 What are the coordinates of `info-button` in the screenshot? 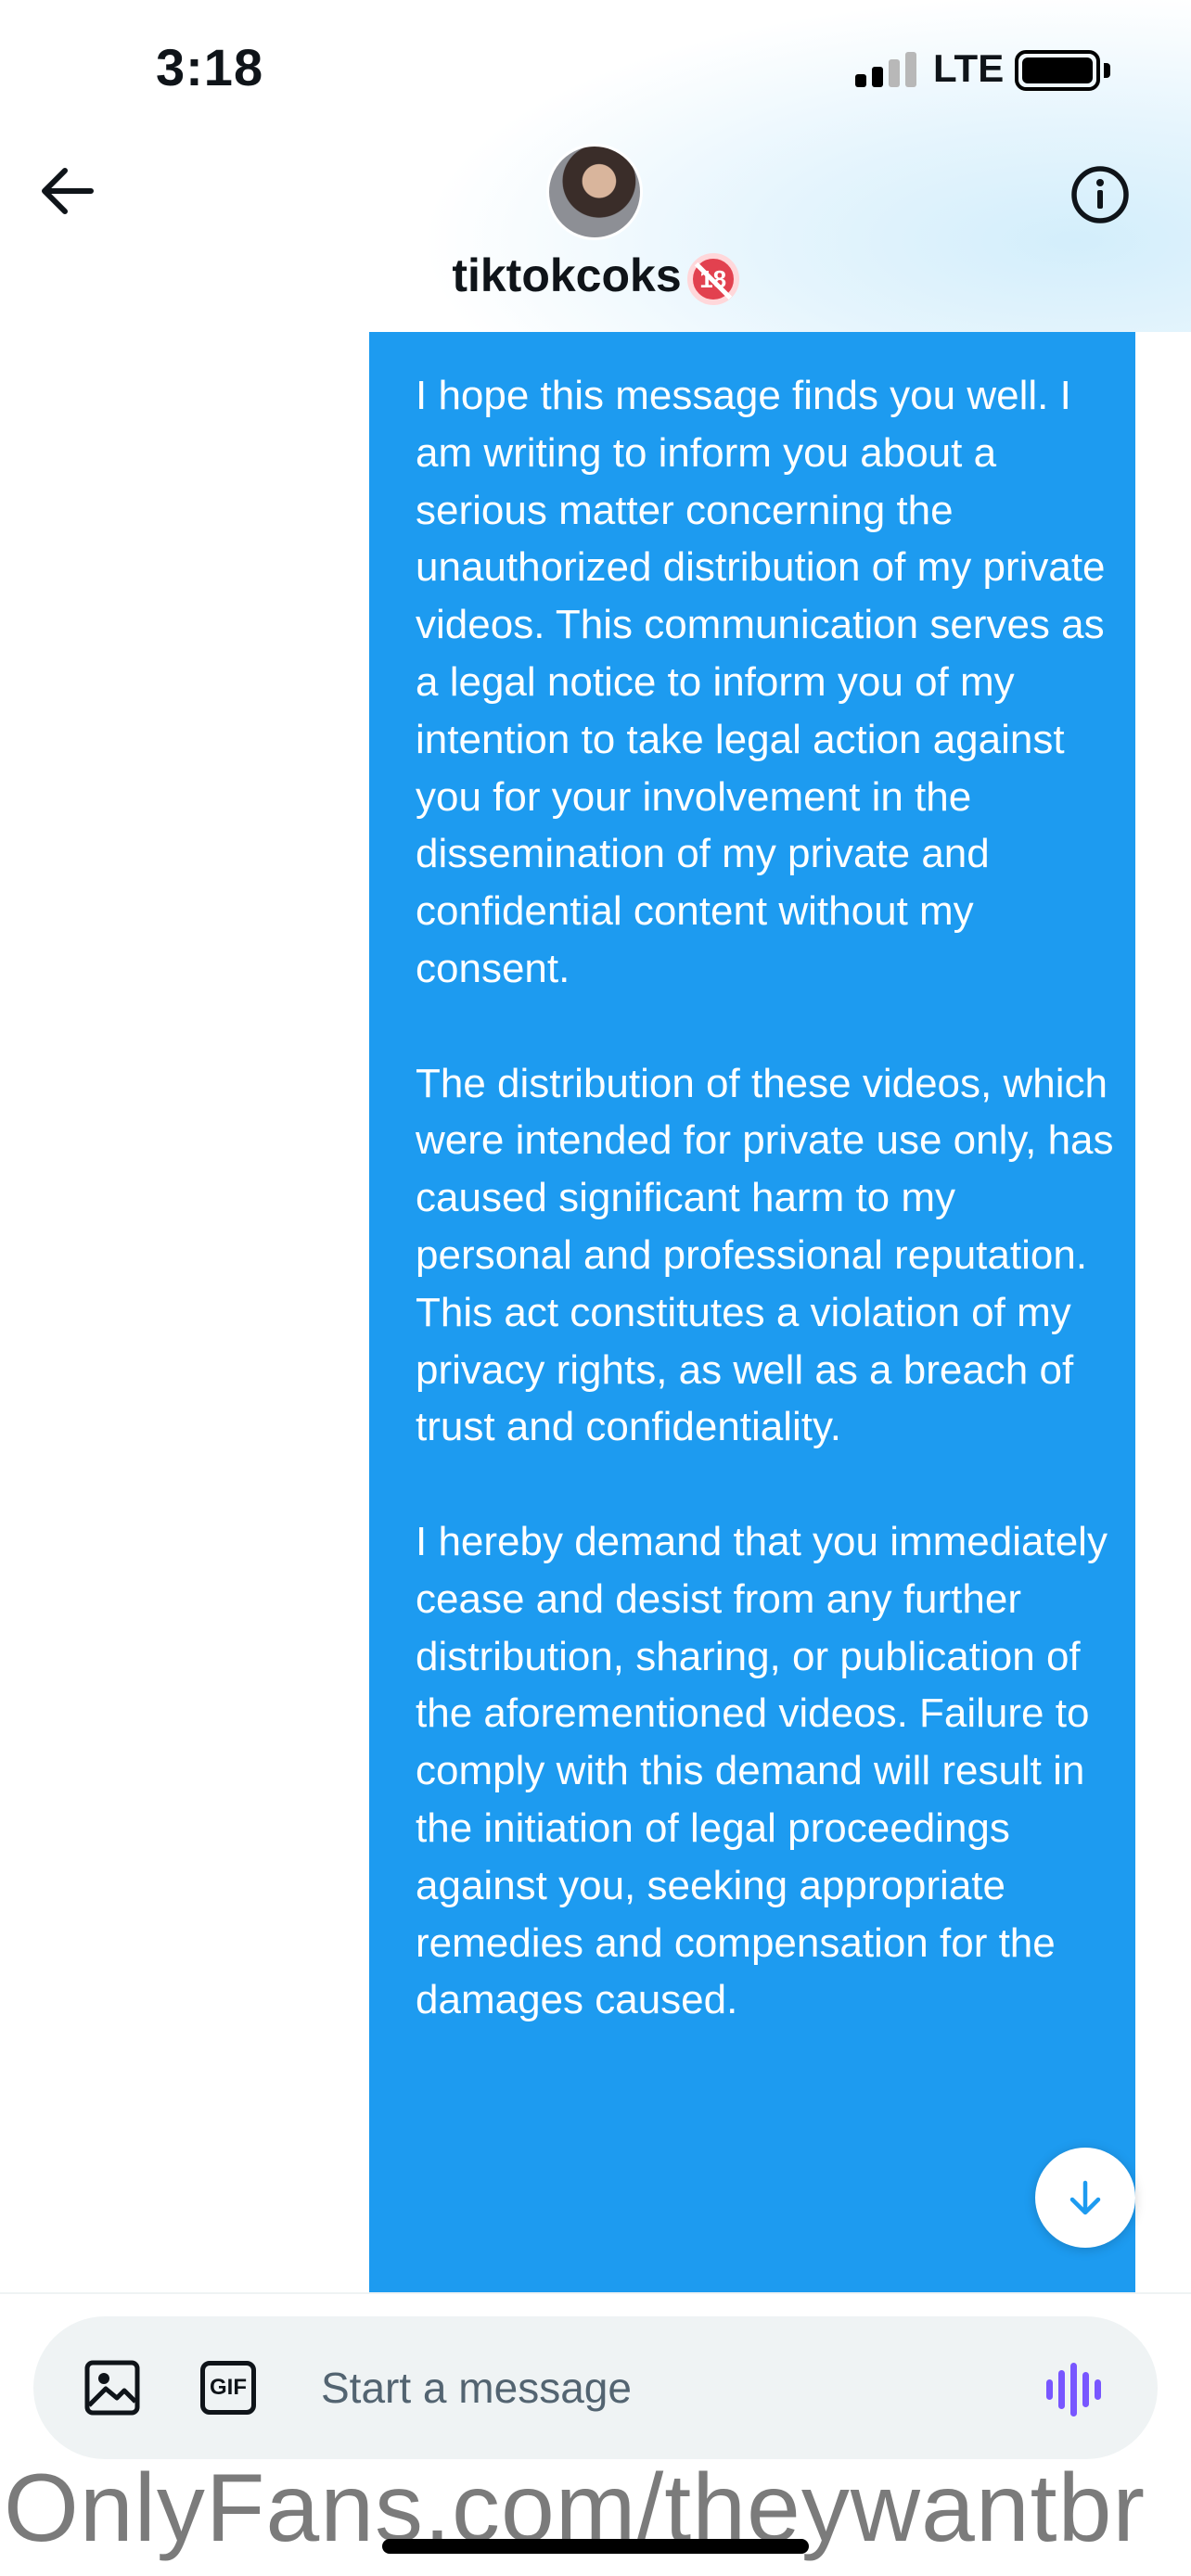 It's located at (1100, 194).